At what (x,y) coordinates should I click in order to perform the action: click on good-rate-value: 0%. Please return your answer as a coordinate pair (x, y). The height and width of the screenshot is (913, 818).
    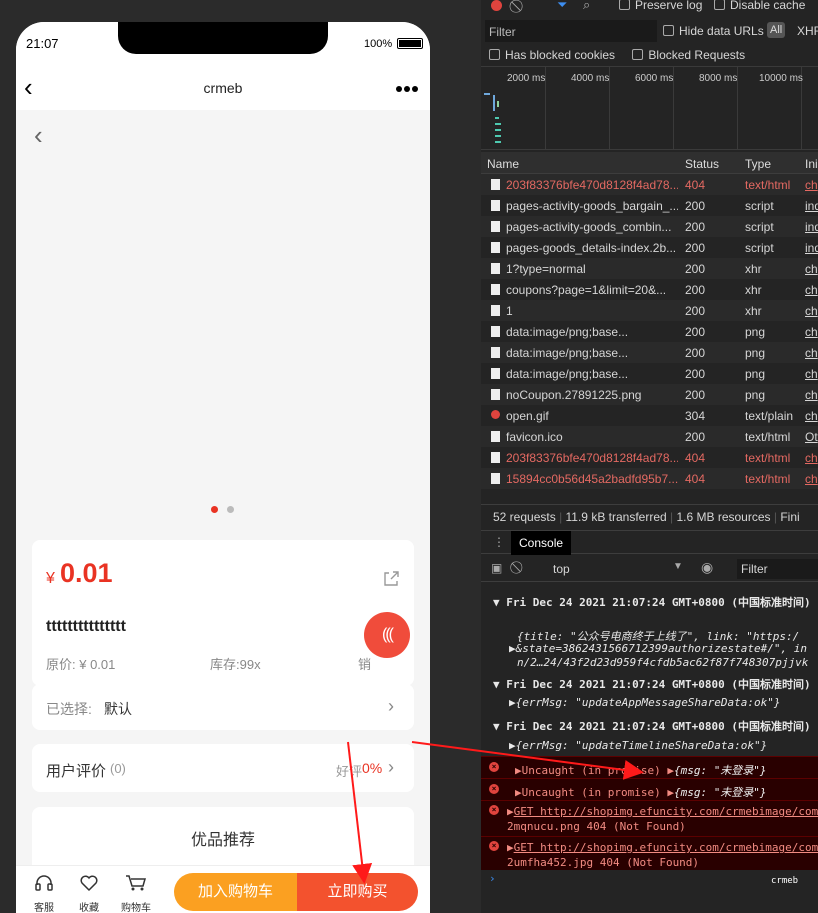
    Looking at the image, I should click on (372, 768).